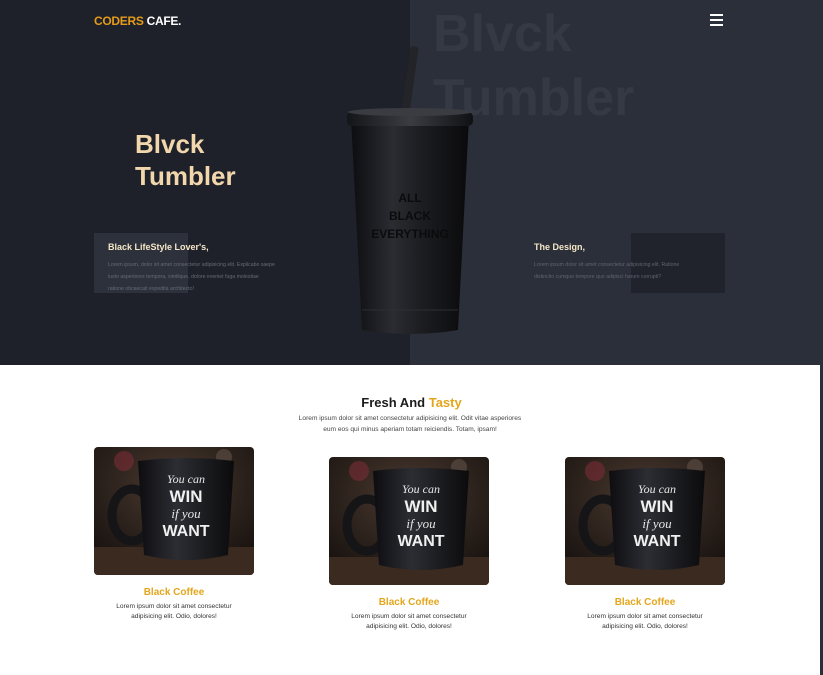 This screenshot has width=823, height=675. What do you see at coordinates (151, 289) in the screenshot?
I see `left-info-line: ratione obcaecati expedita architecto!` at bounding box center [151, 289].